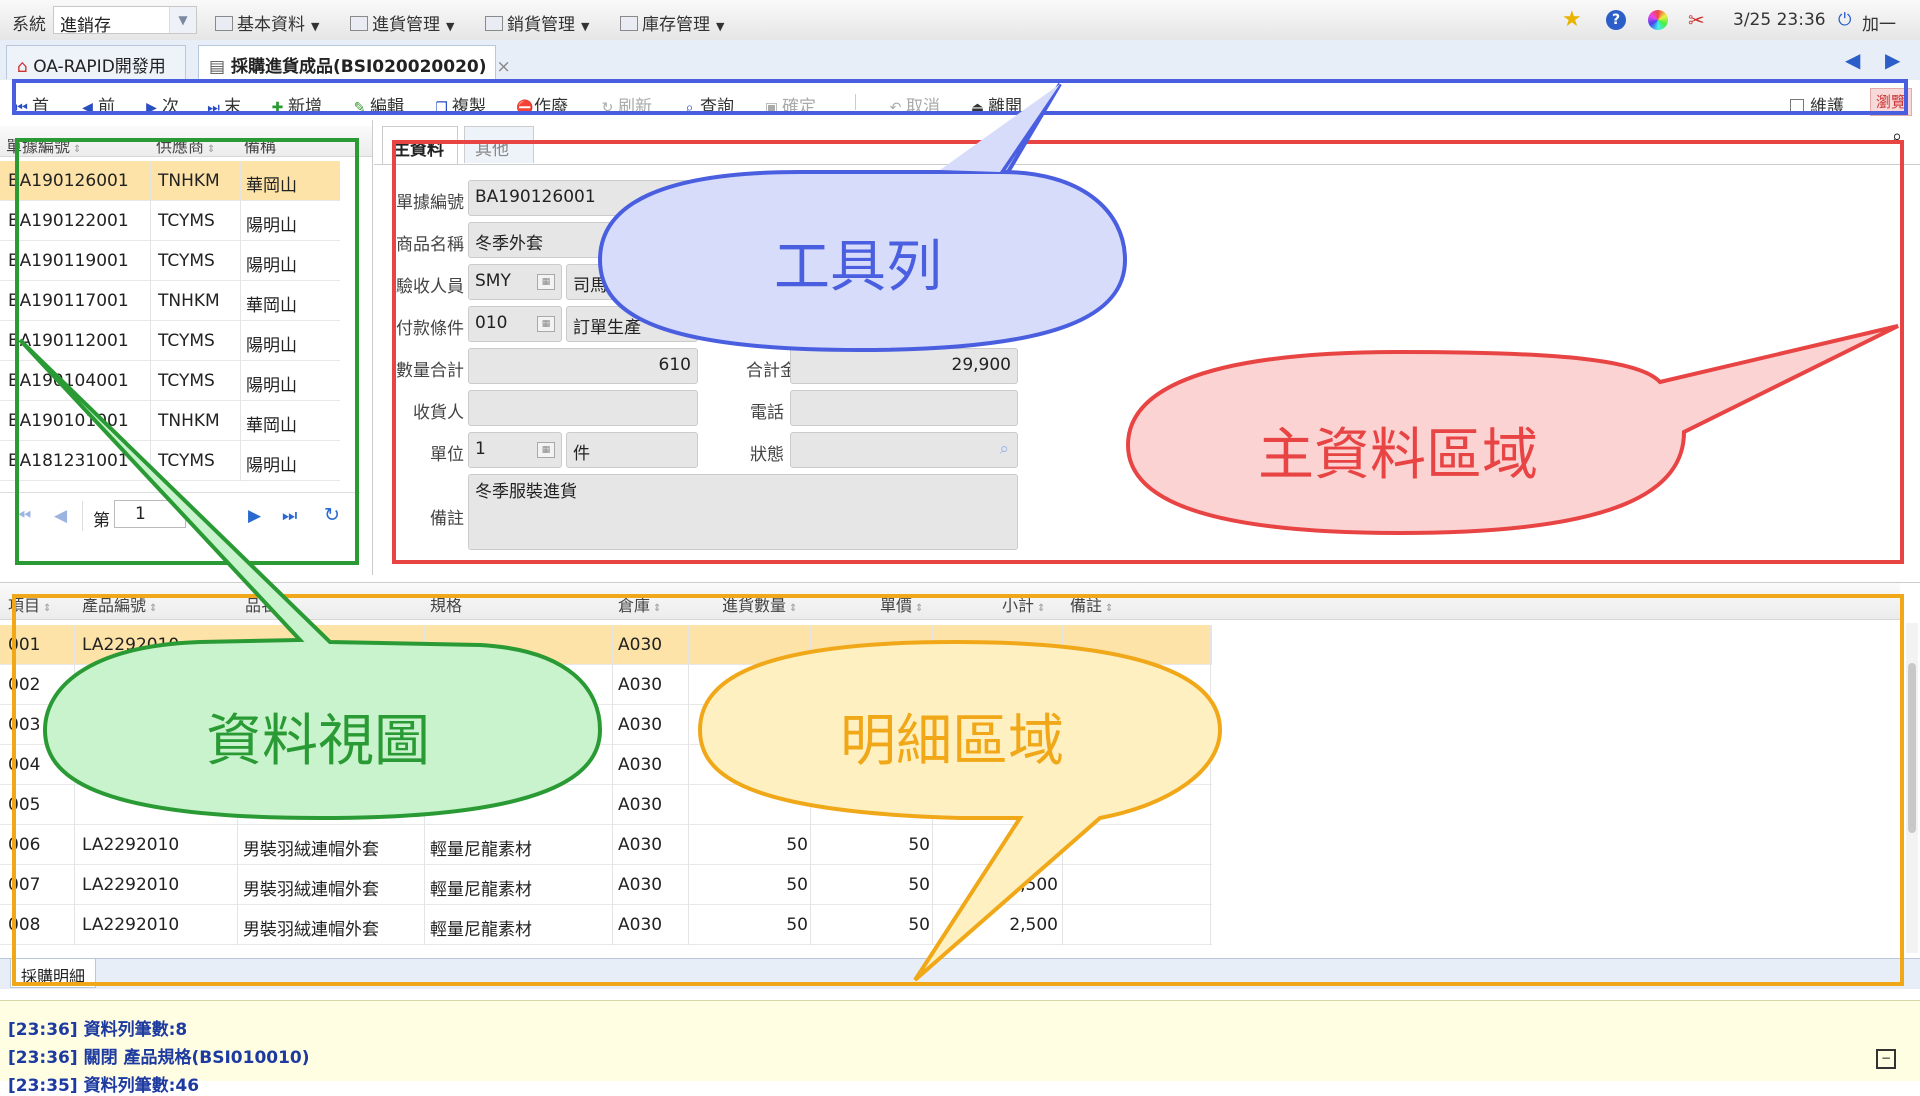 The width and height of the screenshot is (1920, 1096). Describe the element at coordinates (170, 381) in the screenshot. I see `list-item: BA190104001 TCYMS 陽明山` at that location.